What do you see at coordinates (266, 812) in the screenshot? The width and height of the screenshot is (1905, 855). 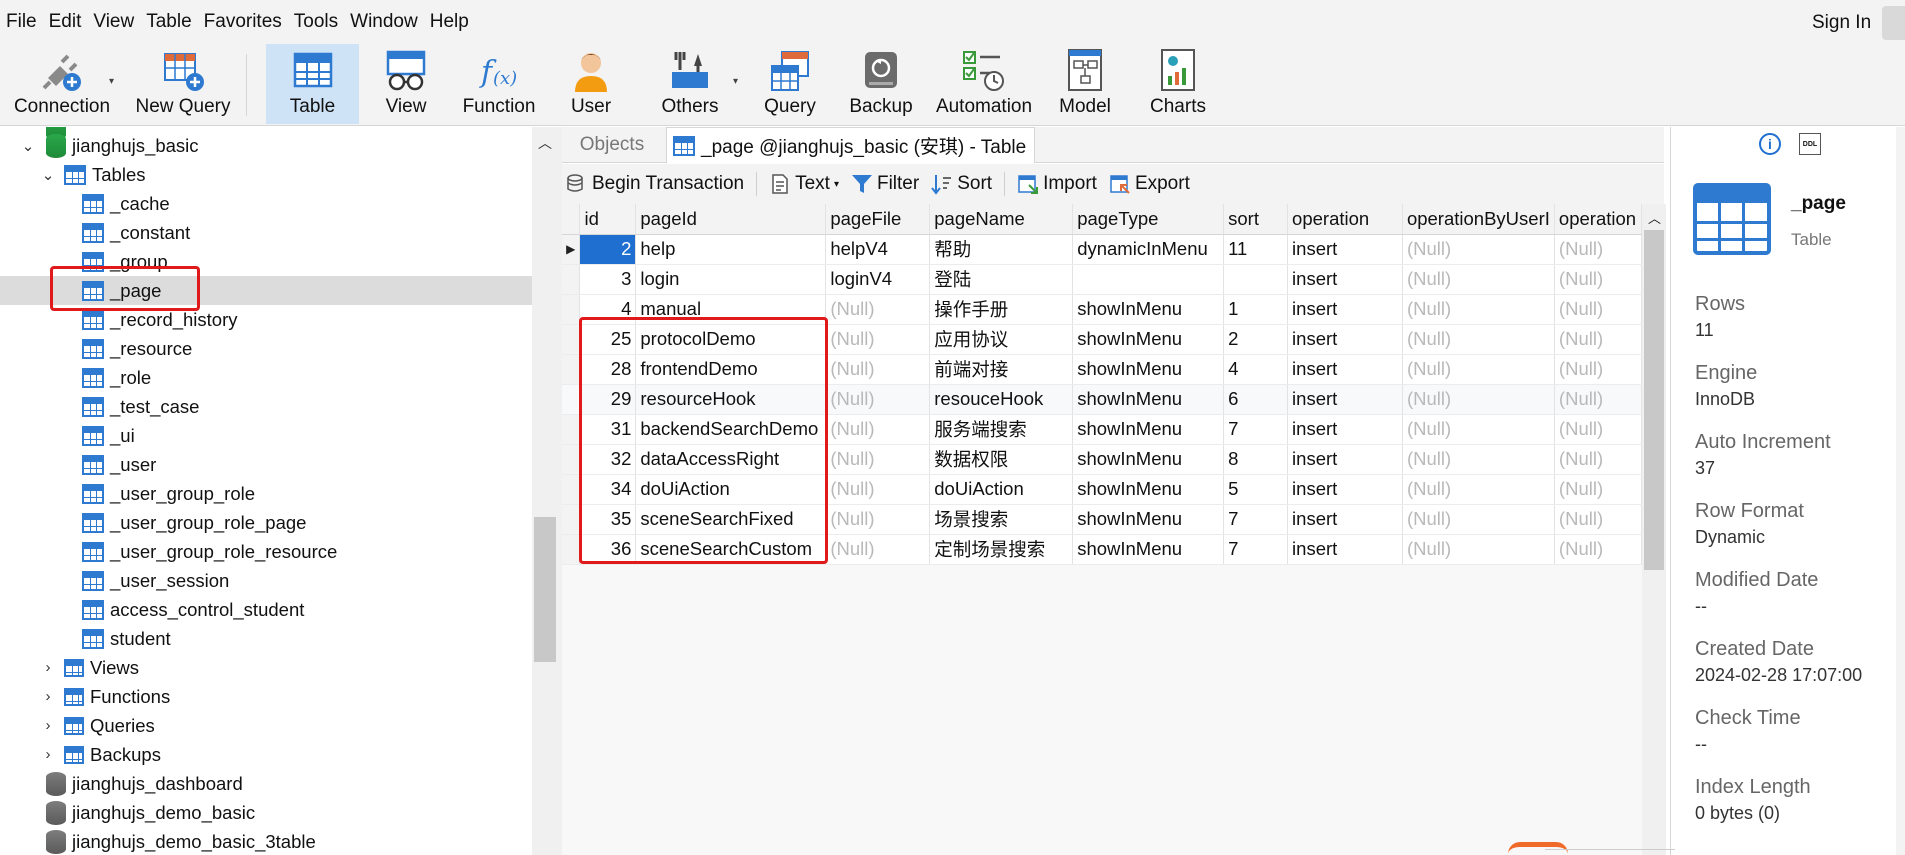 I see `tree-node-database: jianghujs_demo_basic` at bounding box center [266, 812].